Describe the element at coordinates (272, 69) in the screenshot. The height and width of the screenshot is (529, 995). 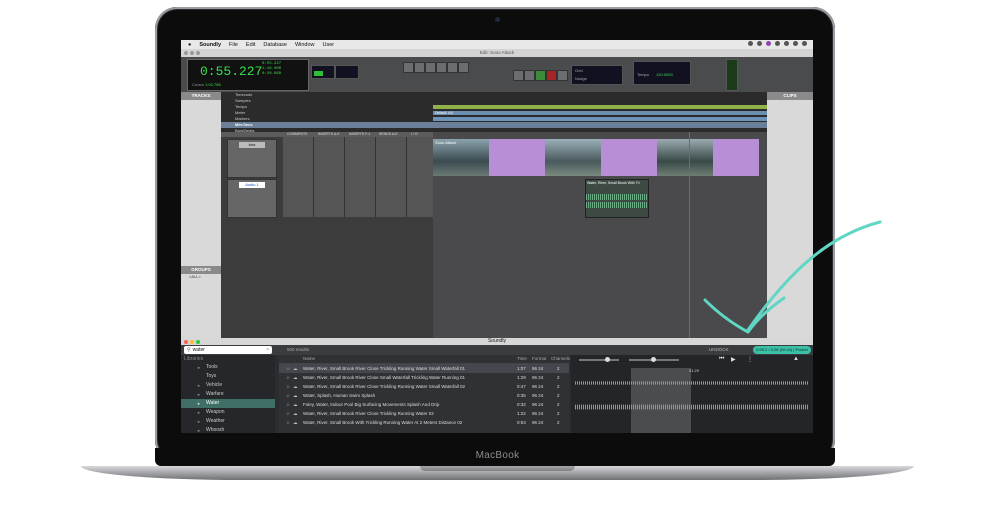
I see `counter-selection: 0:55.227 1:16.006 0:20.869` at that location.